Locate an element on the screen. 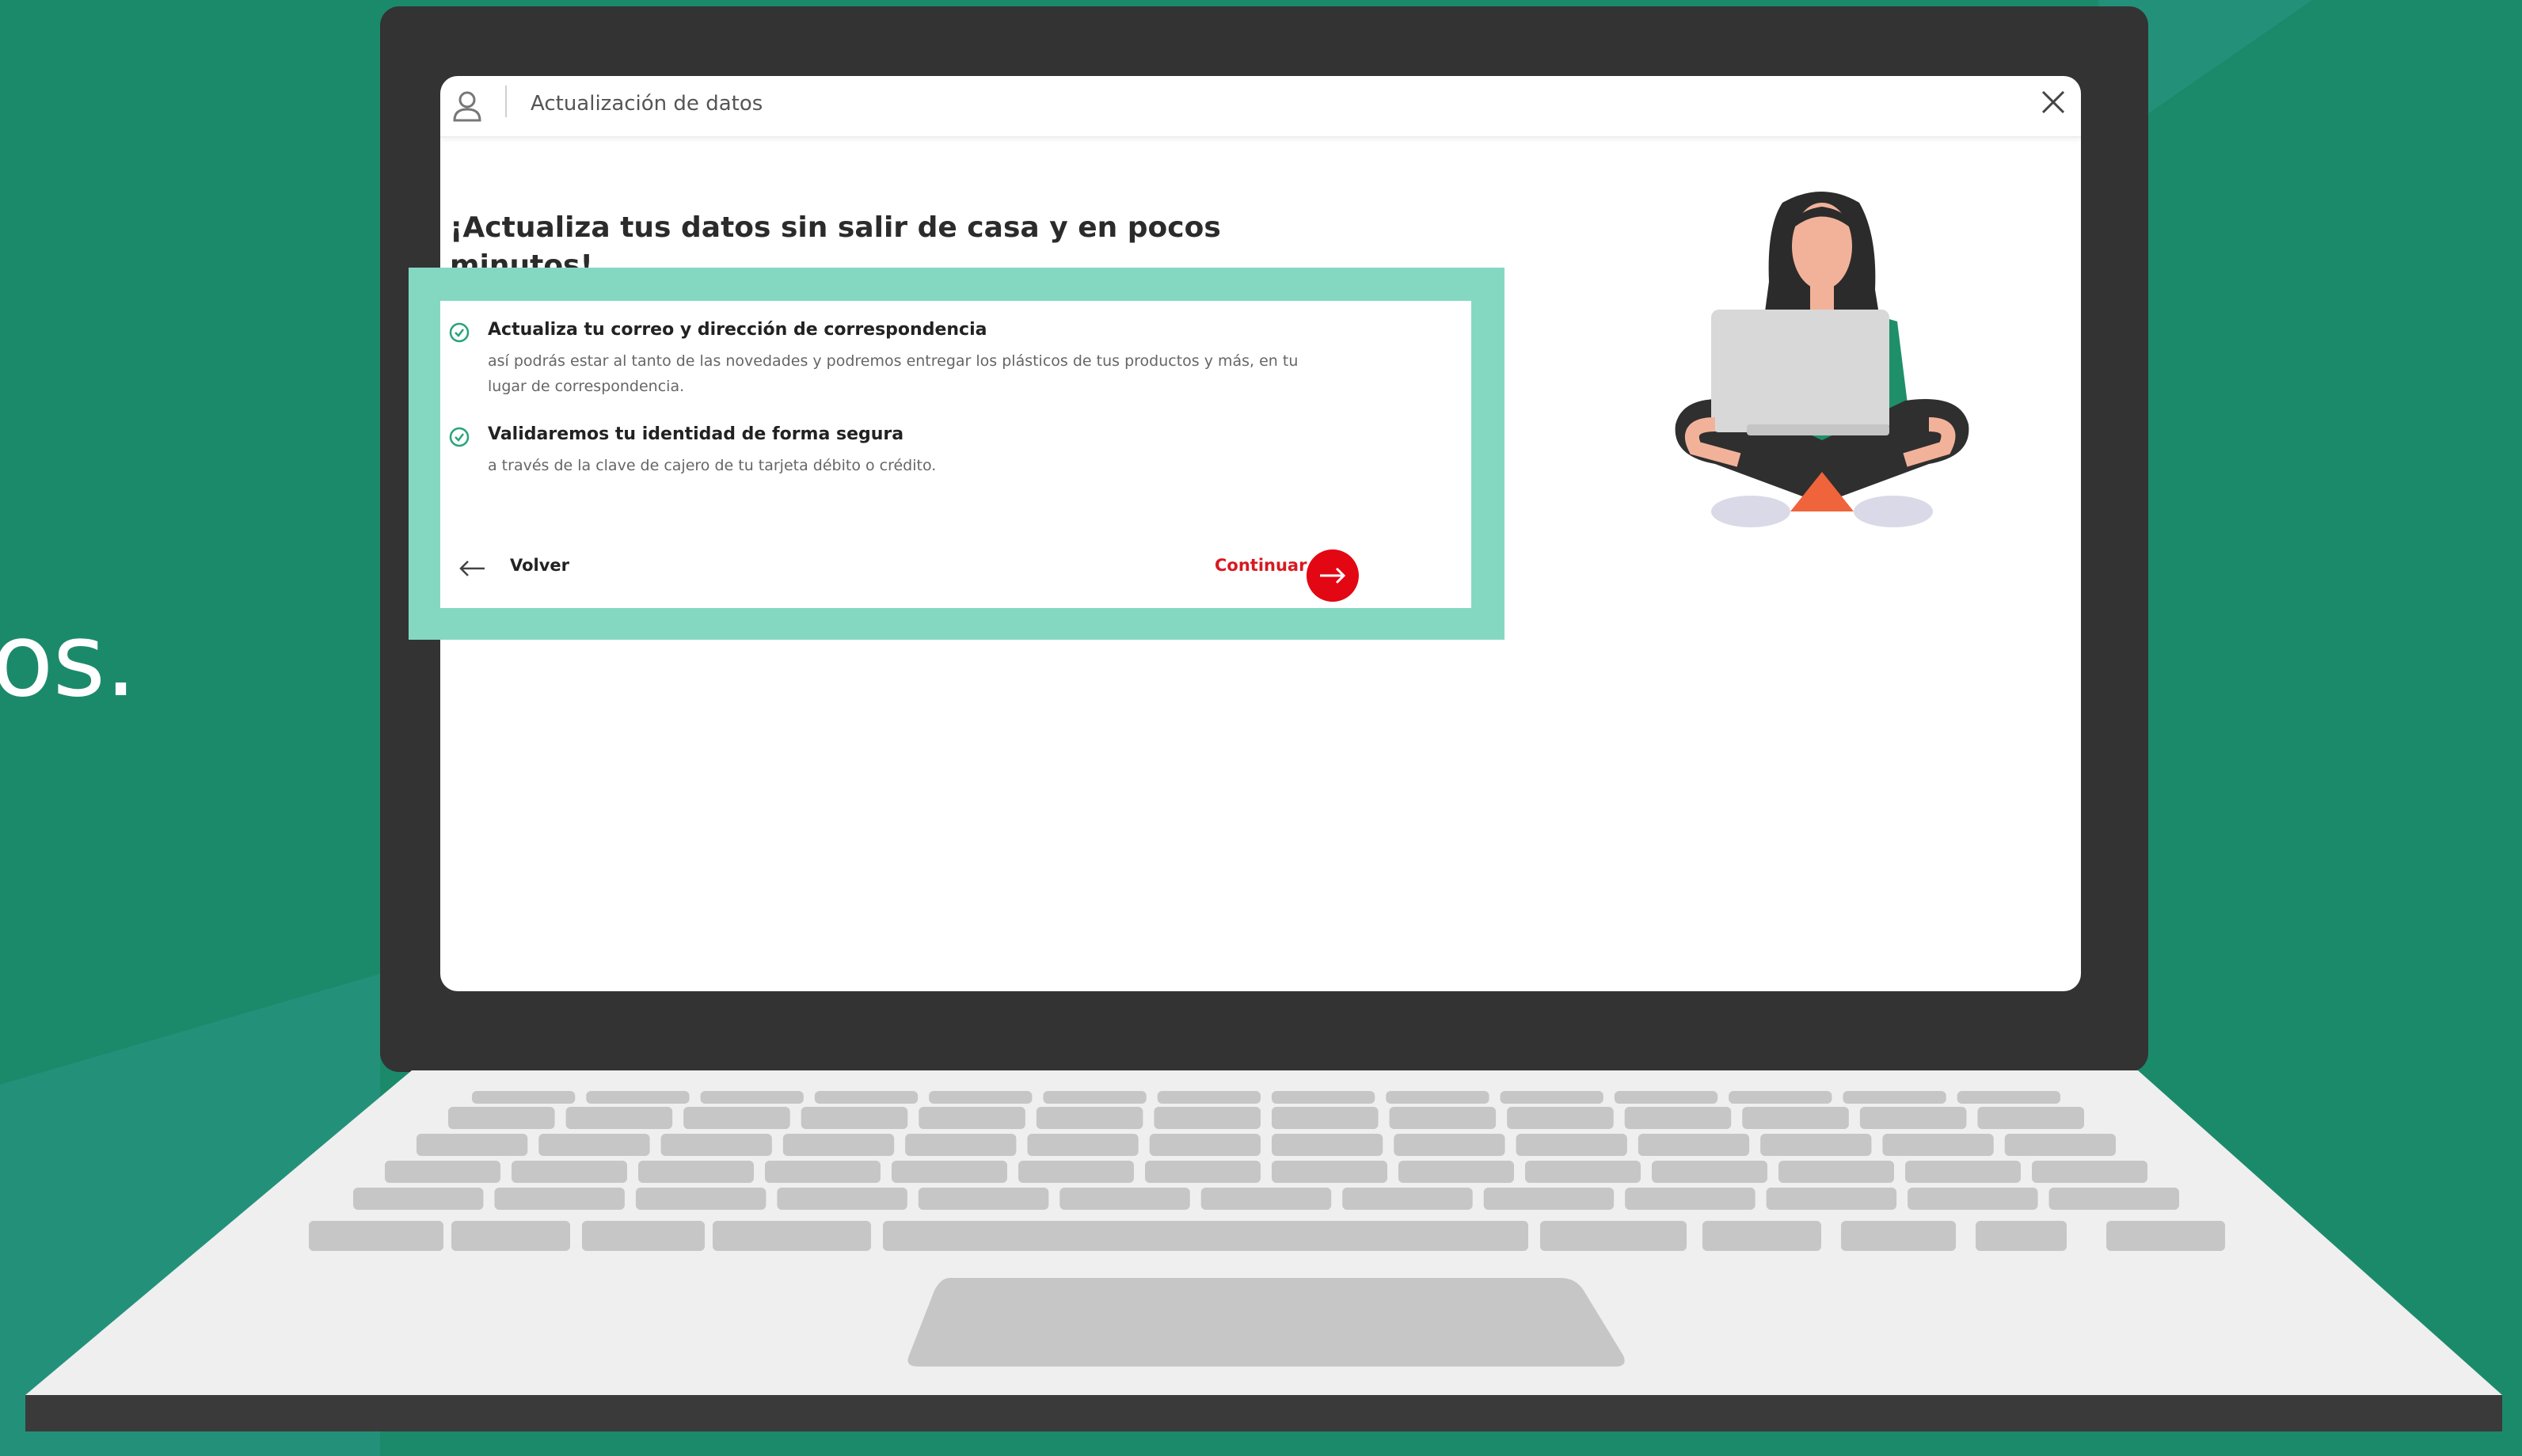  close-icon is located at coordinates (2053, 102).